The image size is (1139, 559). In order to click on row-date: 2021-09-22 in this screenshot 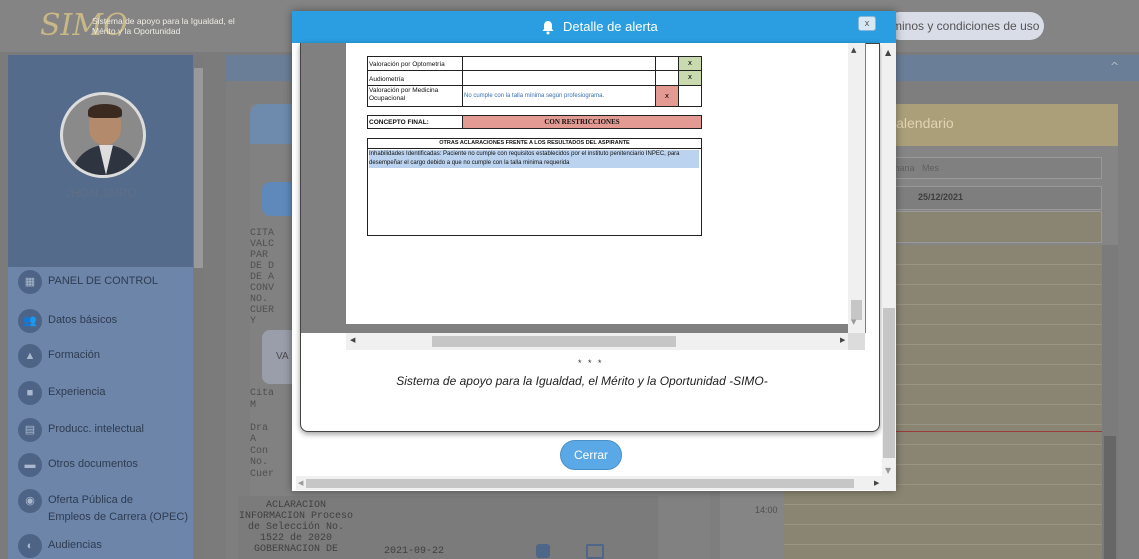, I will do `click(414, 551)`.